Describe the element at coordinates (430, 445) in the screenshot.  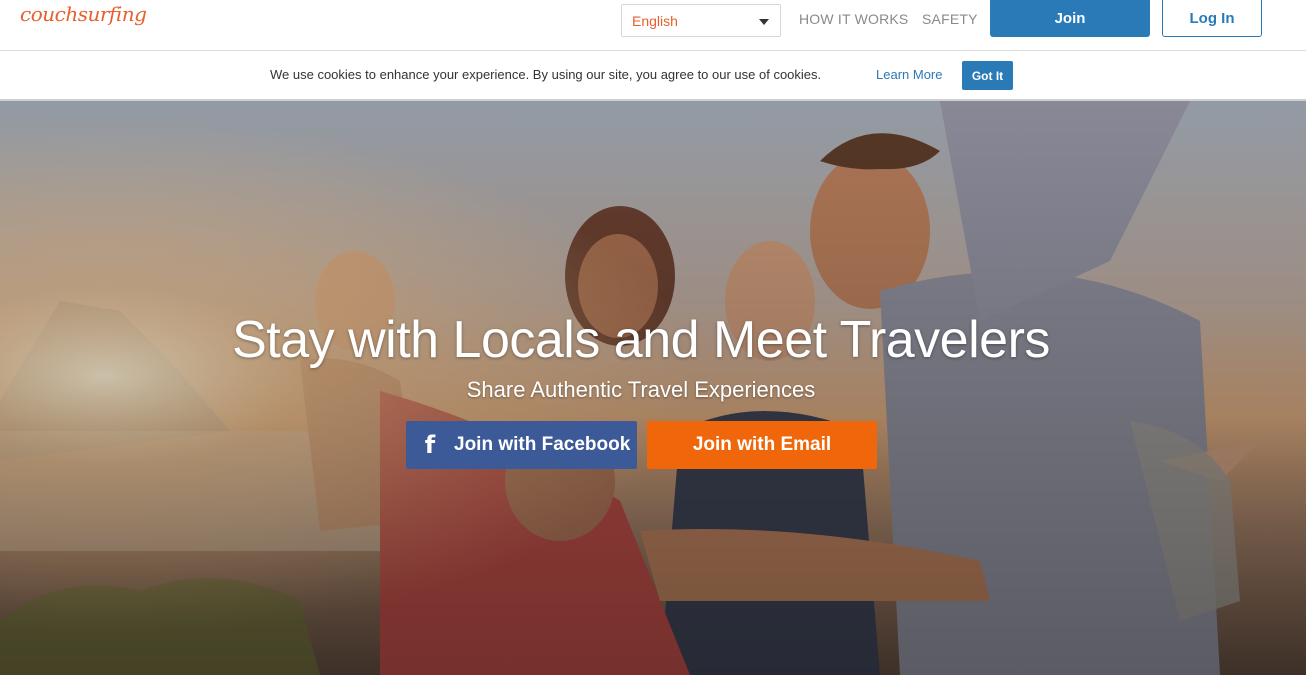
I see `facebook-icon: f` at that location.